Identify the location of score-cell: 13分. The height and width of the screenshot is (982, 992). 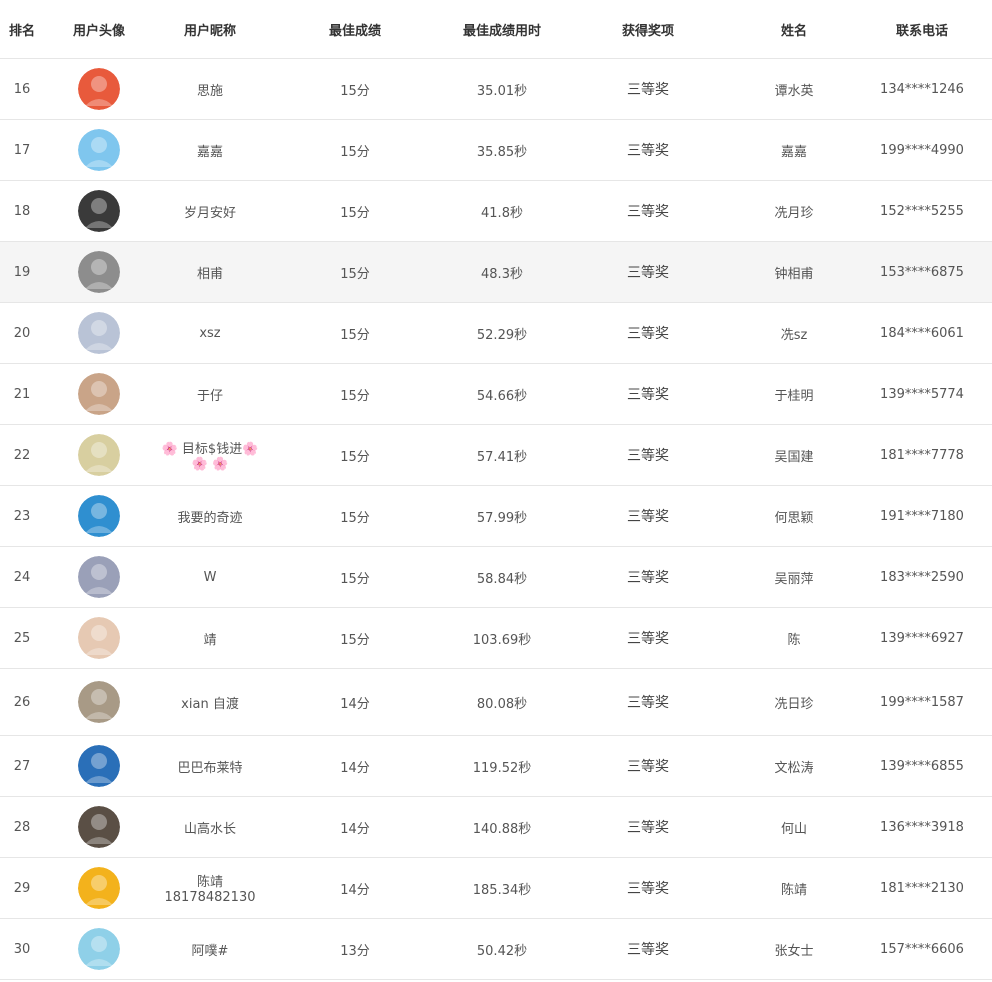
(355, 949).